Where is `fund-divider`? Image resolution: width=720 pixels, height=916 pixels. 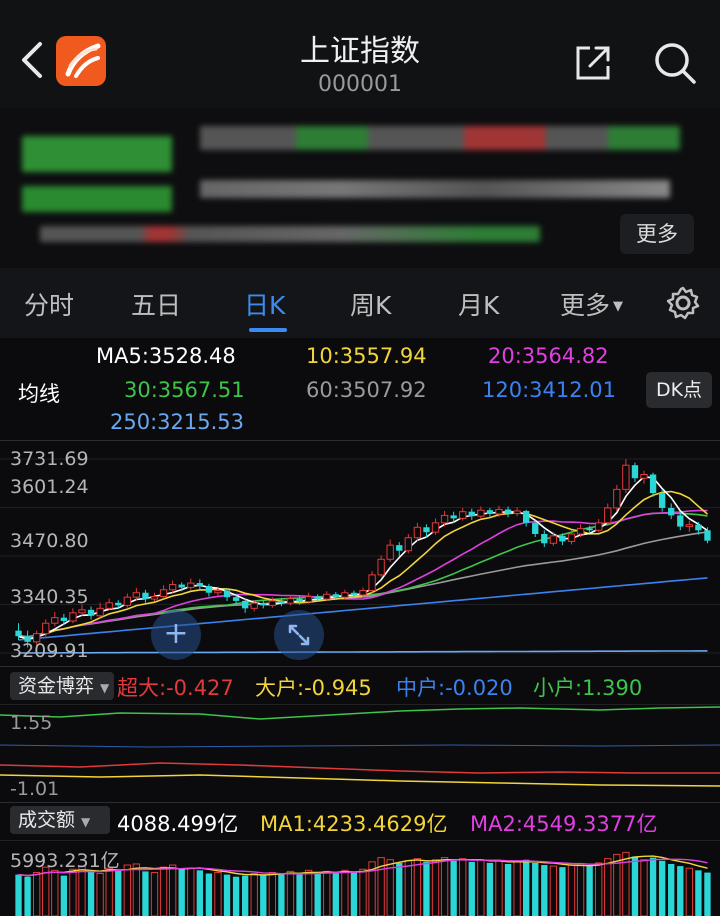 fund-divider is located at coordinates (360, 666).